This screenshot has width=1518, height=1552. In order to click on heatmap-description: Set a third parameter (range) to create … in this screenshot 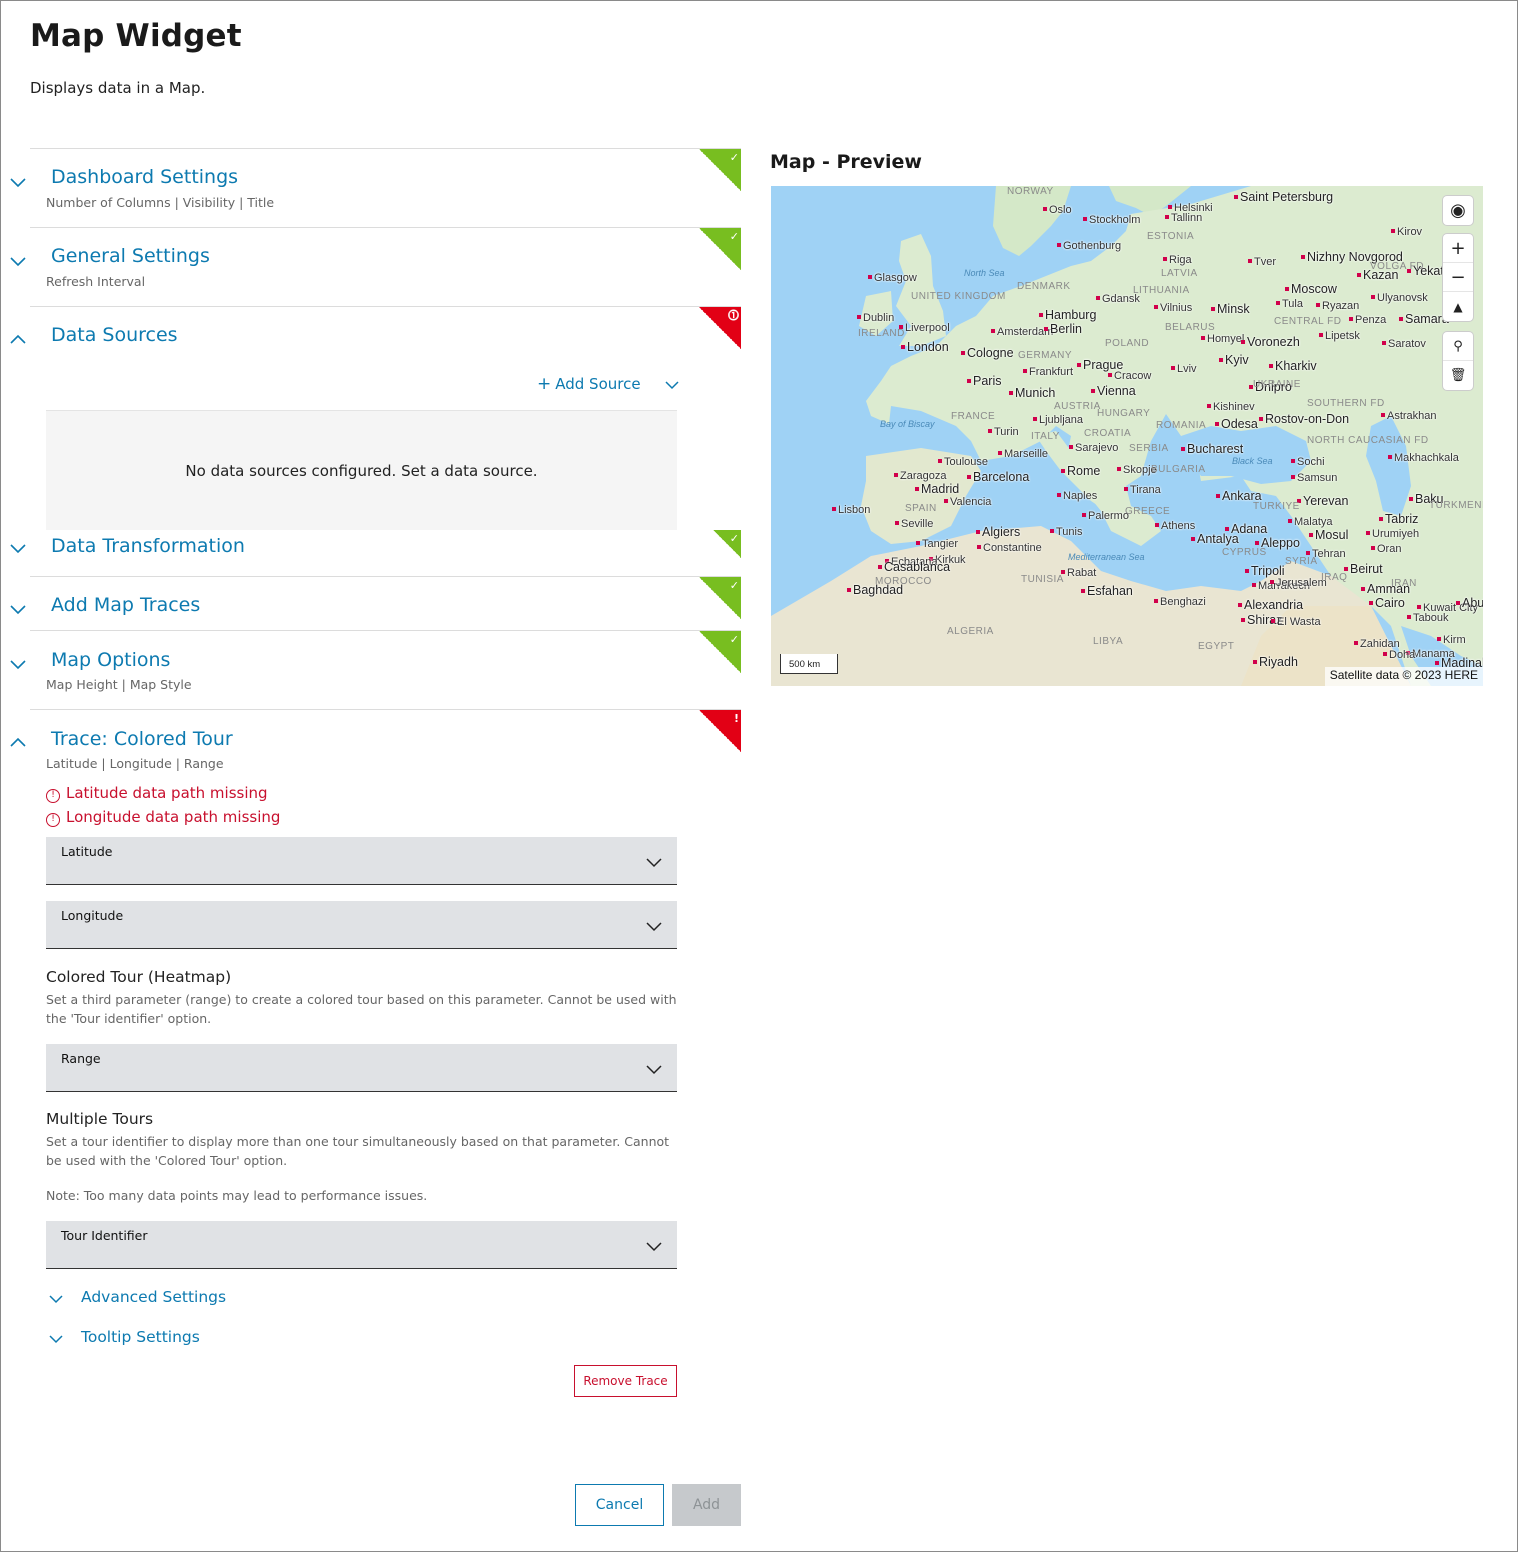, I will do `click(361, 1009)`.